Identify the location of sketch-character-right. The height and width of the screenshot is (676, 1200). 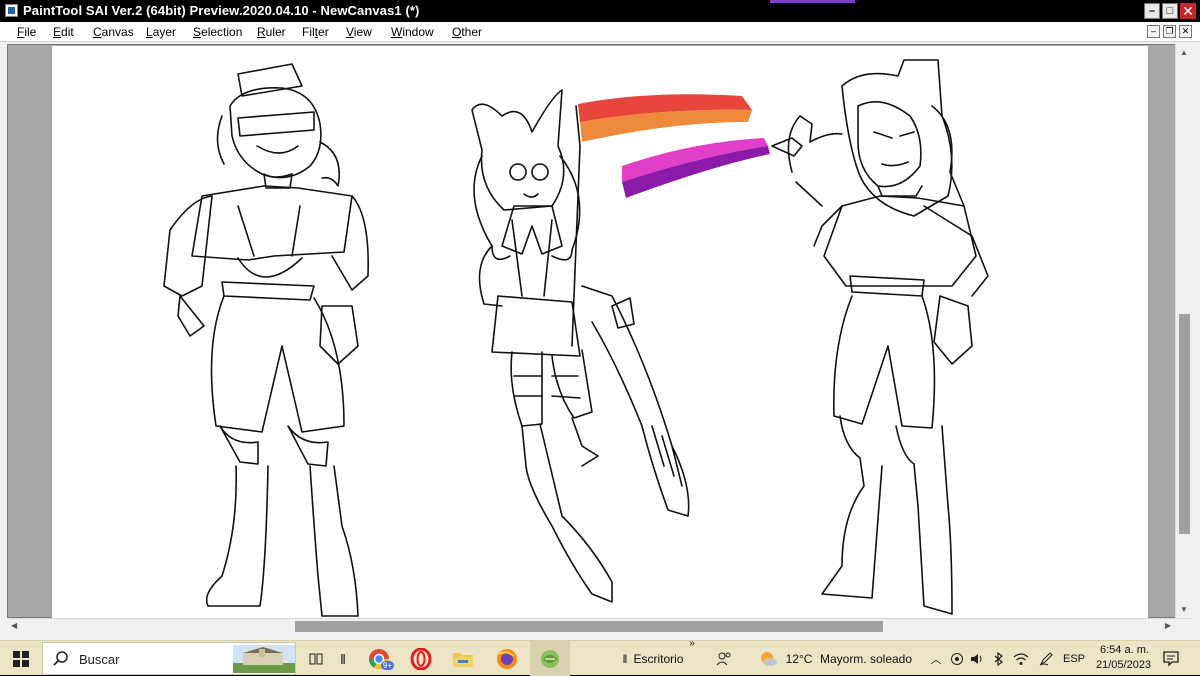
(880, 337).